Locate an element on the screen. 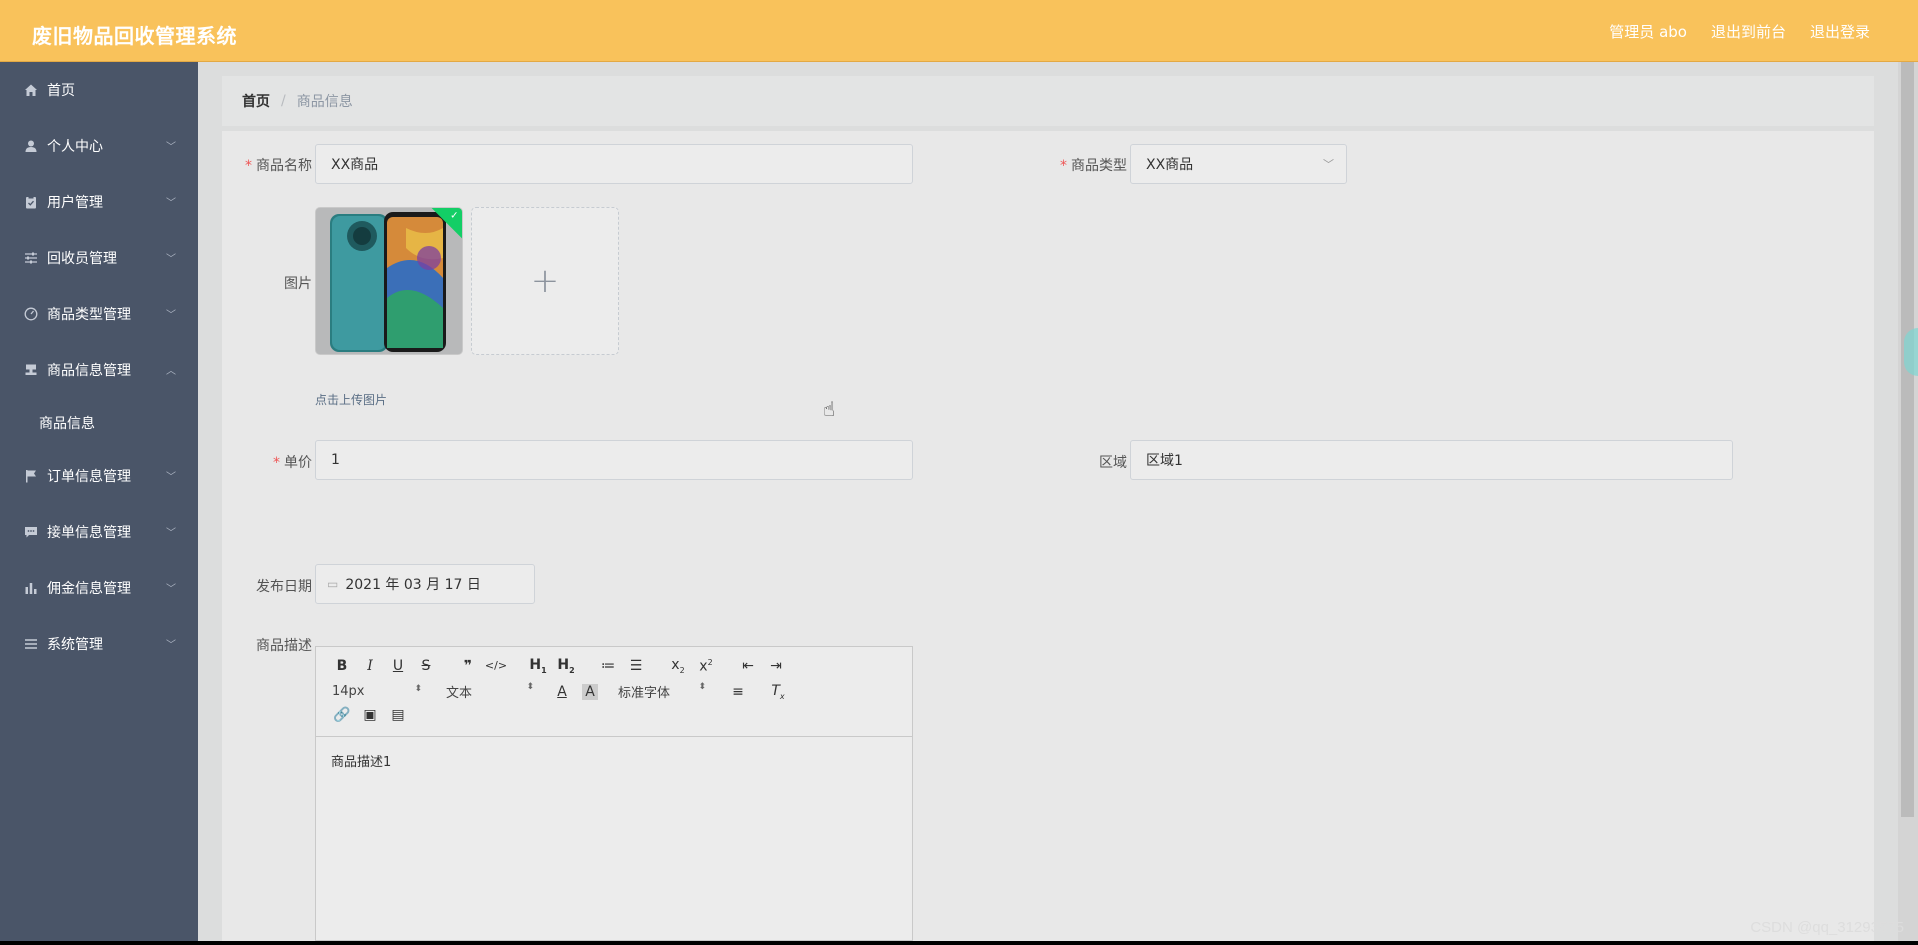  upload-tip: 点击上传图片 is located at coordinates (351, 400).